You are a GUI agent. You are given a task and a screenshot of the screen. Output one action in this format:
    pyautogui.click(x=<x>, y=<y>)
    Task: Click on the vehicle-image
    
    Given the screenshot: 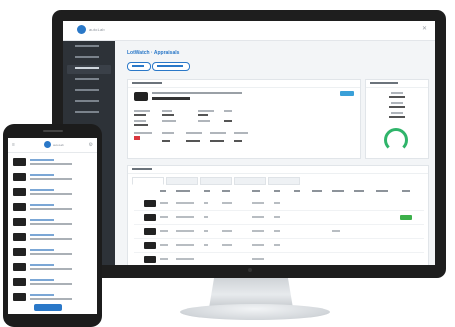 What is the action you would take?
    pyautogui.click(x=141, y=96)
    